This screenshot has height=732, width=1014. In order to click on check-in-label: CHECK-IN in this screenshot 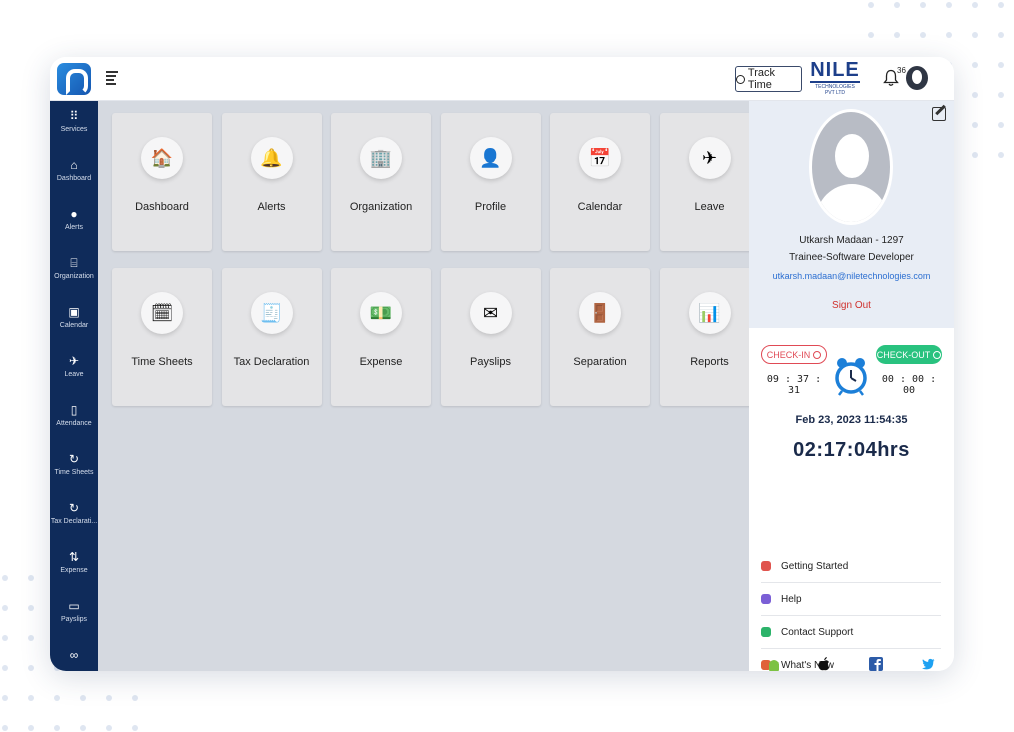, I will do `click(788, 354)`.